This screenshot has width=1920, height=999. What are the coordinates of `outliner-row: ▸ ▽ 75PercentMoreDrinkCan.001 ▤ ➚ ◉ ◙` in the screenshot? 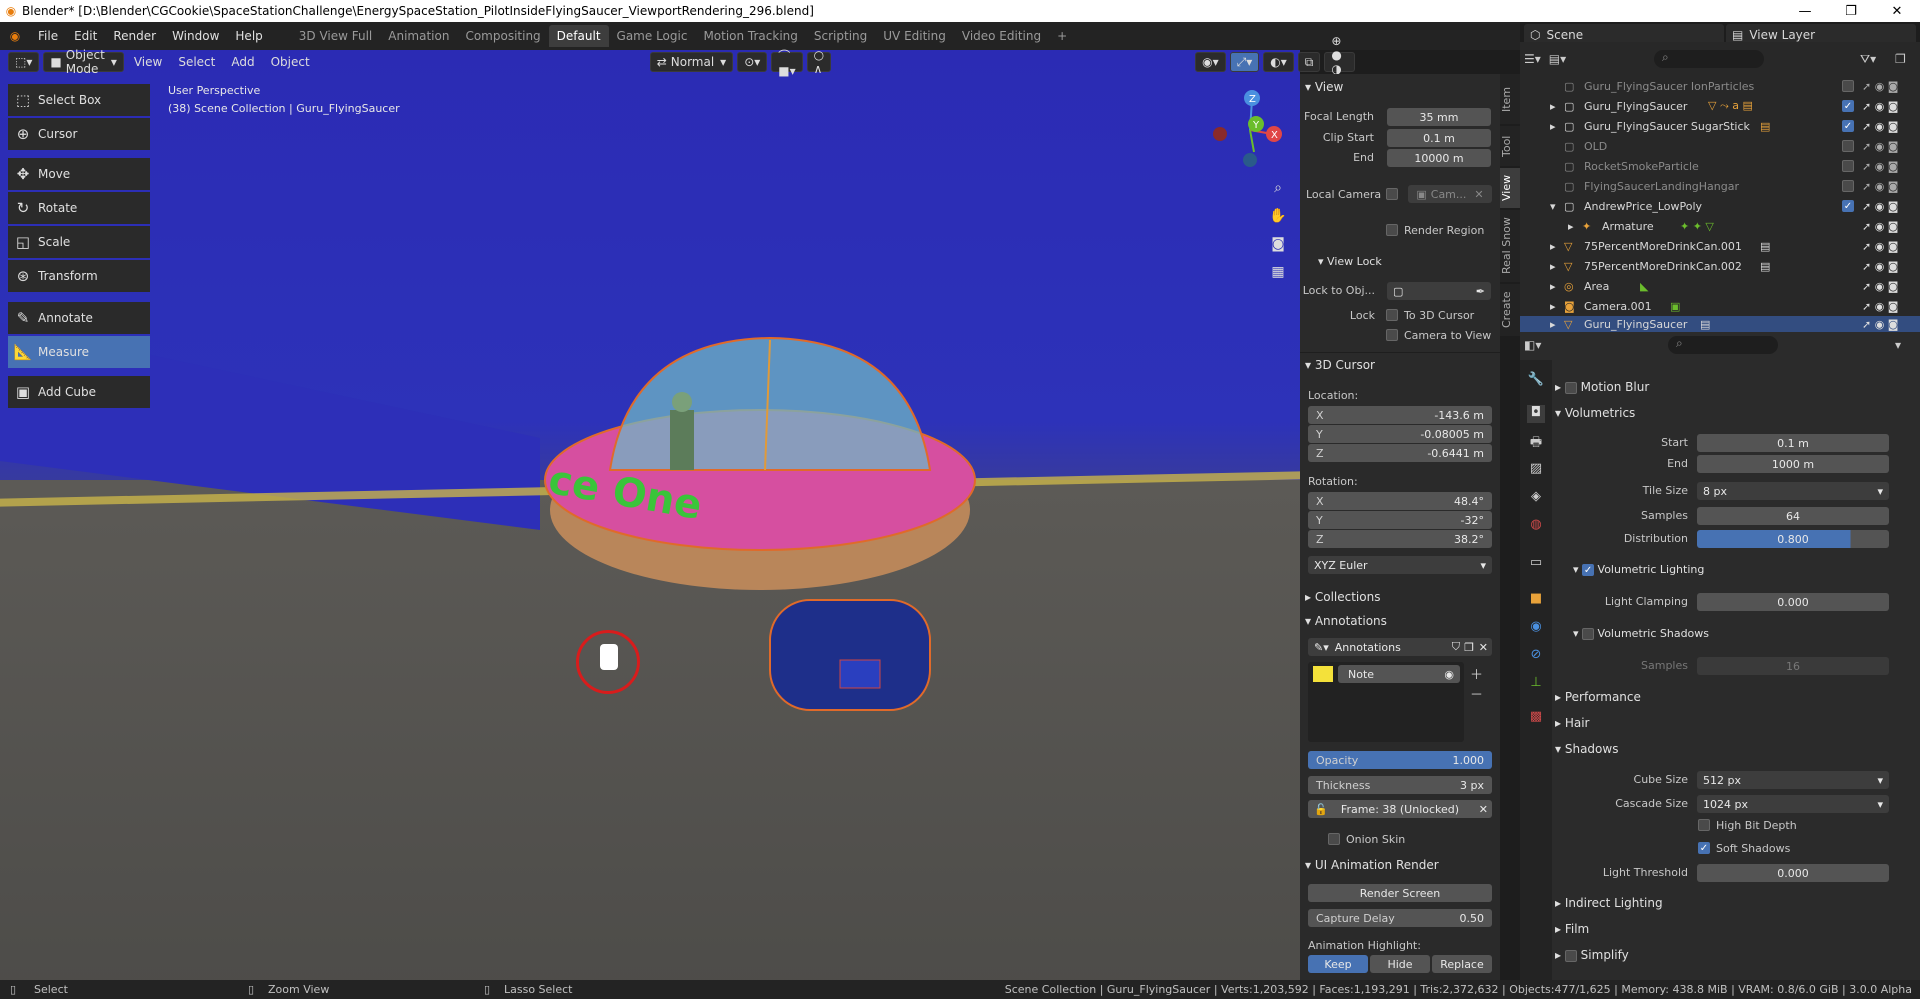 It's located at (1720, 246).